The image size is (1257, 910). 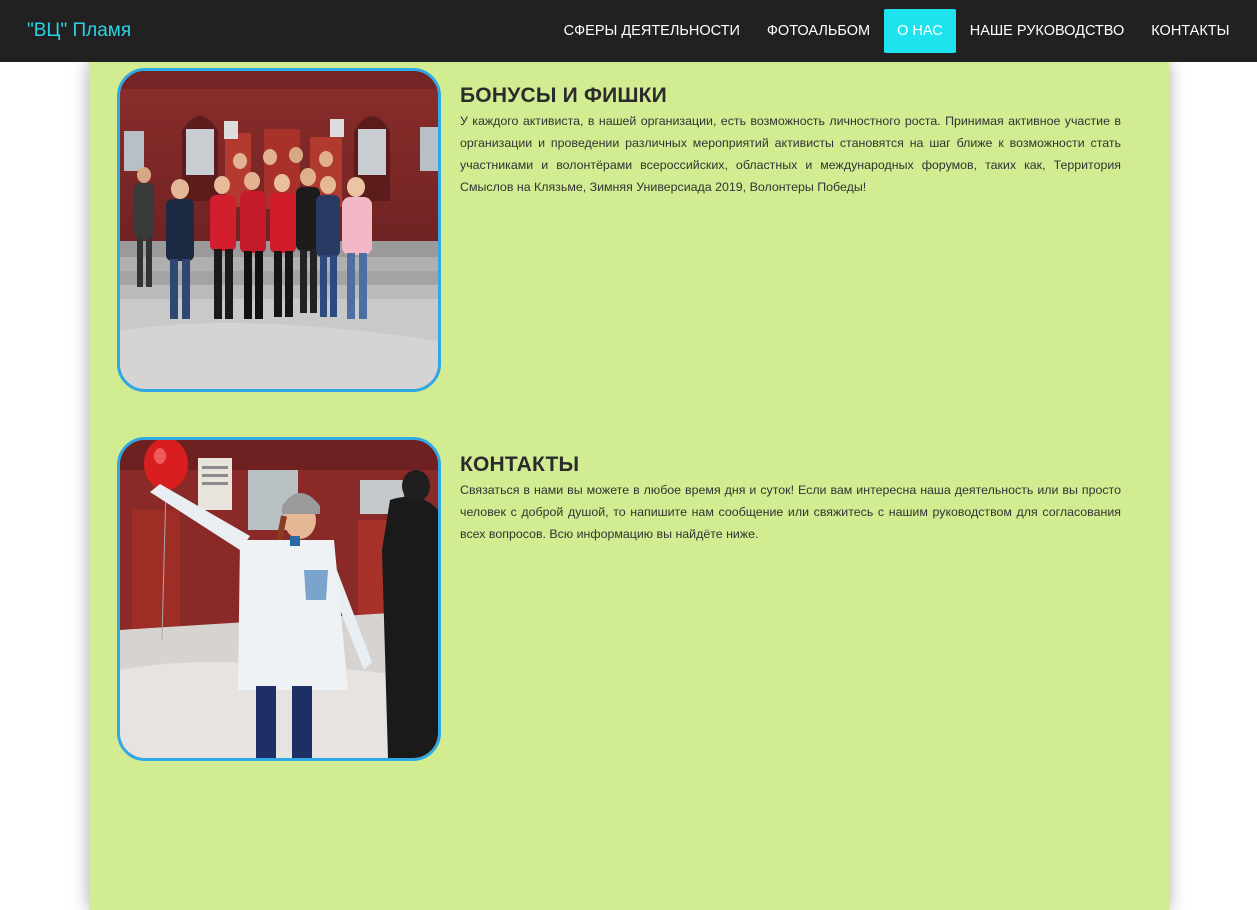 What do you see at coordinates (563, 95) in the screenshot?
I see `section-title: БОНУСЫ И ФИШКИ` at bounding box center [563, 95].